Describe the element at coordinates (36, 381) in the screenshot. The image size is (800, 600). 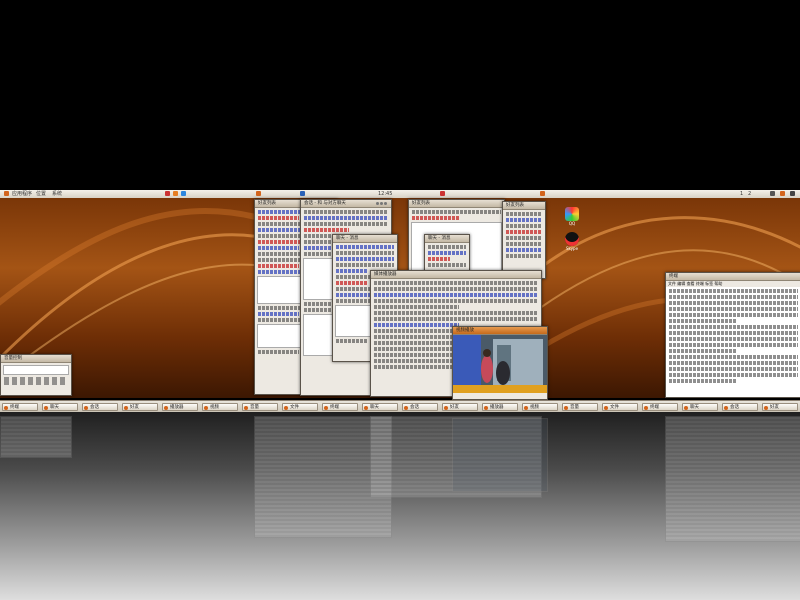
I see `volume-controls` at that location.